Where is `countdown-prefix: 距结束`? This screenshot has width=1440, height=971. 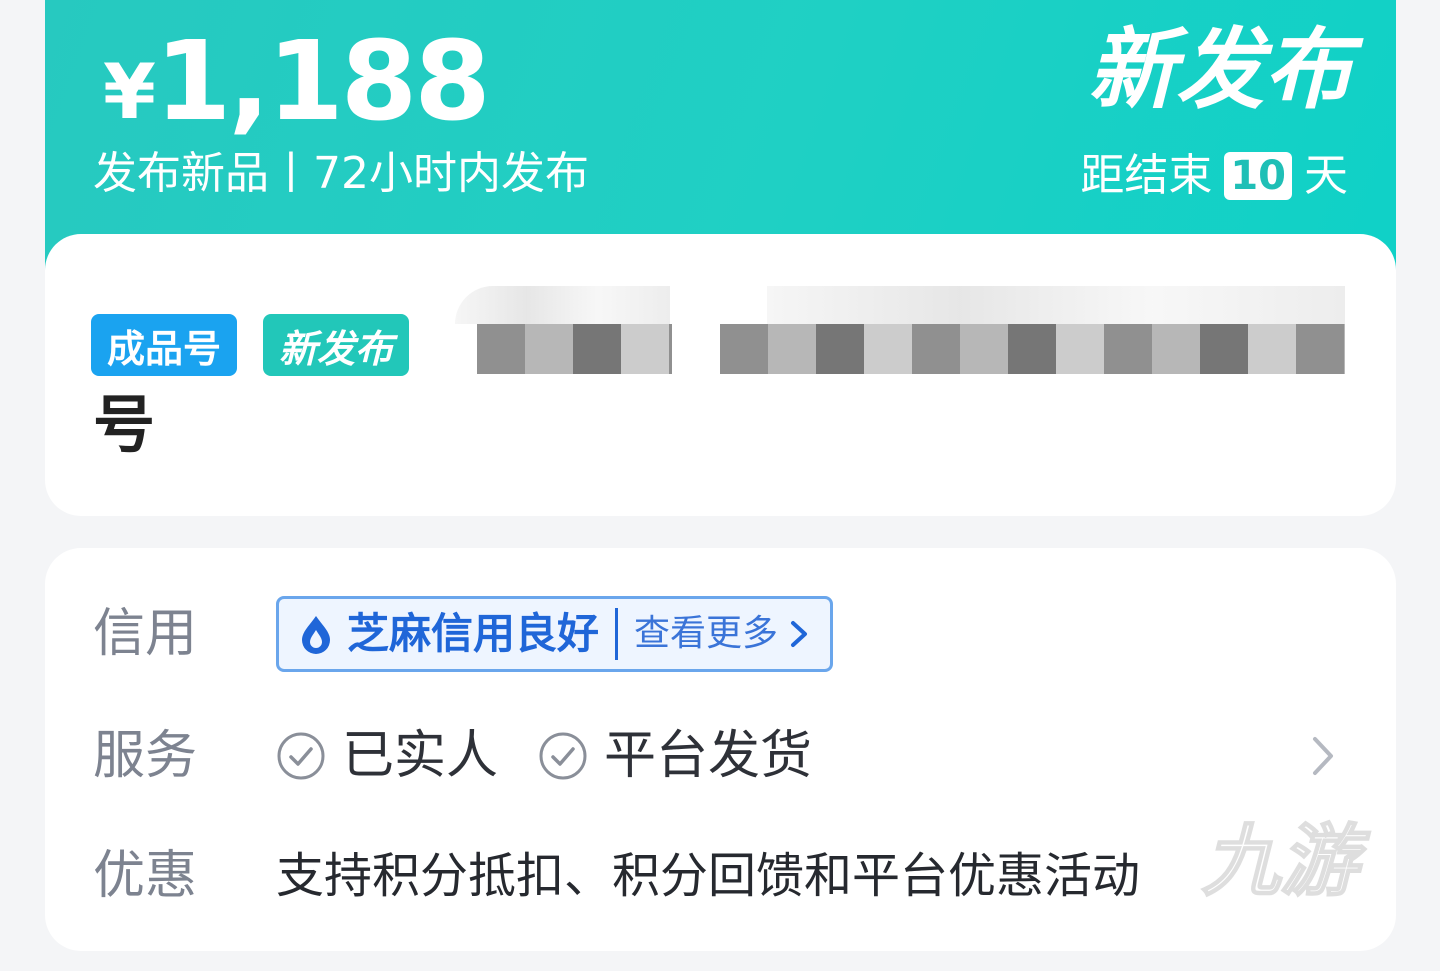
countdown-prefix: 距结束 is located at coordinates (1146, 175).